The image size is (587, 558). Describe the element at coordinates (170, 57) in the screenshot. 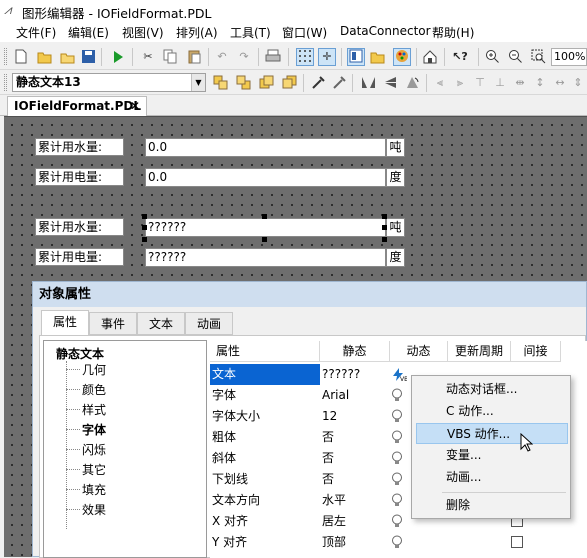

I see `copy-icon` at that location.